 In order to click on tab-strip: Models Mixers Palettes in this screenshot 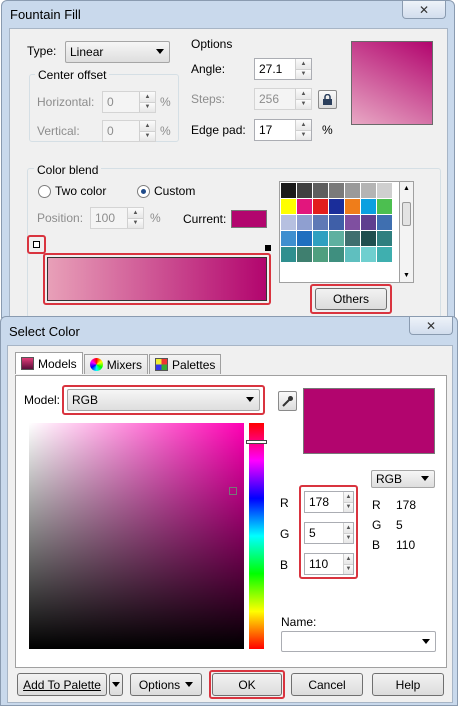, I will do `click(118, 363)`.